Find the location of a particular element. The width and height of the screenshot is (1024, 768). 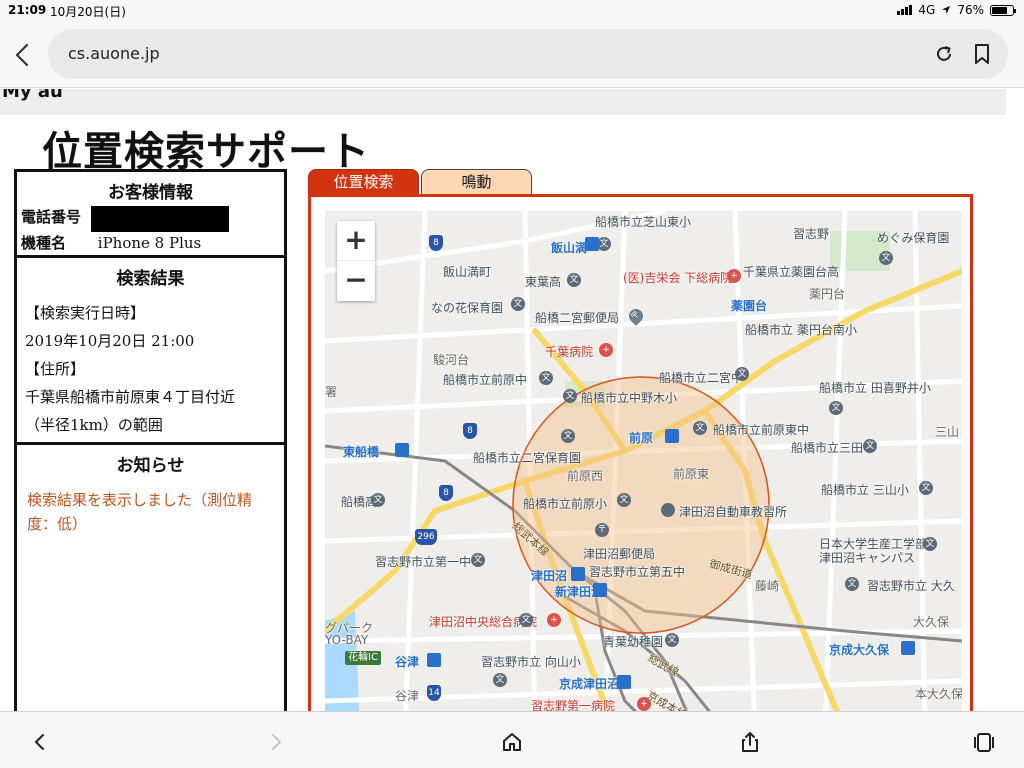

post-office-icon: 〒 is located at coordinates (602, 530).